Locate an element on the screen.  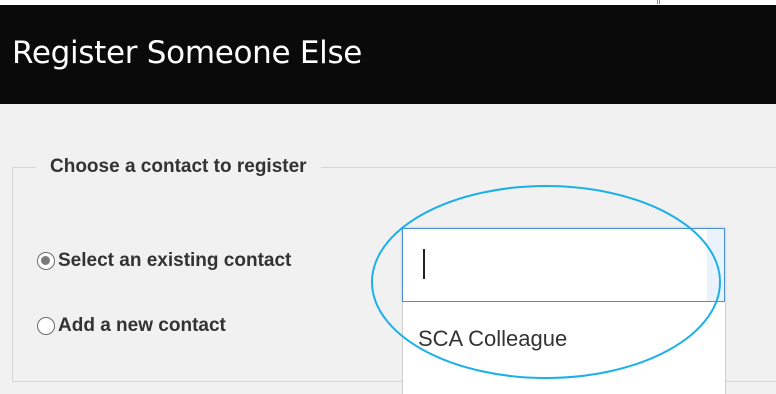
radio-label-existing-contact: Select an existing contact is located at coordinates (175, 260).